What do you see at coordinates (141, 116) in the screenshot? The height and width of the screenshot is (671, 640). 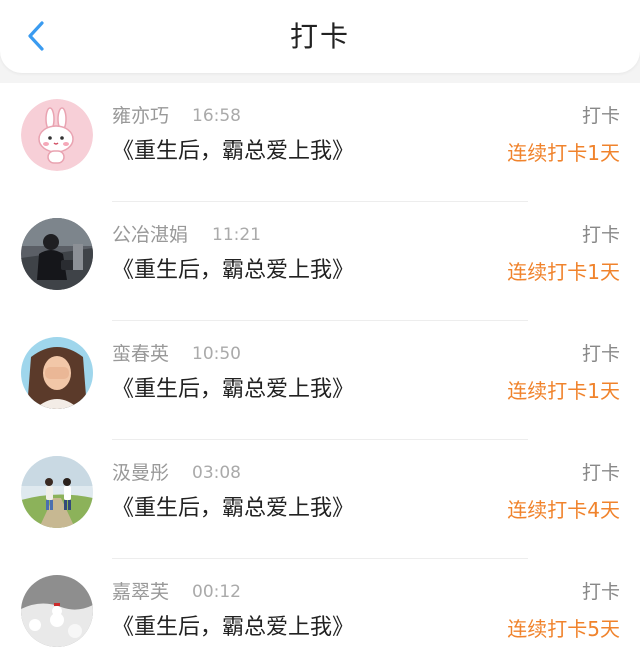 I see `user-name: 雍亦巧` at bounding box center [141, 116].